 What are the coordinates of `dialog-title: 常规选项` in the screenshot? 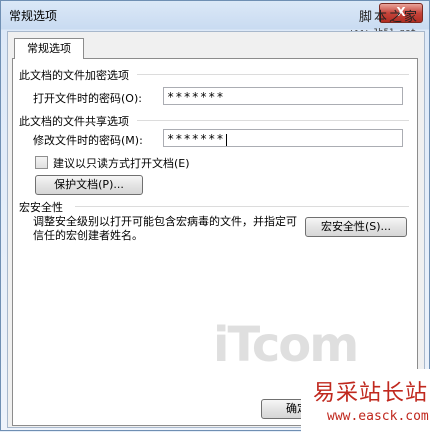 It's located at (33, 16).